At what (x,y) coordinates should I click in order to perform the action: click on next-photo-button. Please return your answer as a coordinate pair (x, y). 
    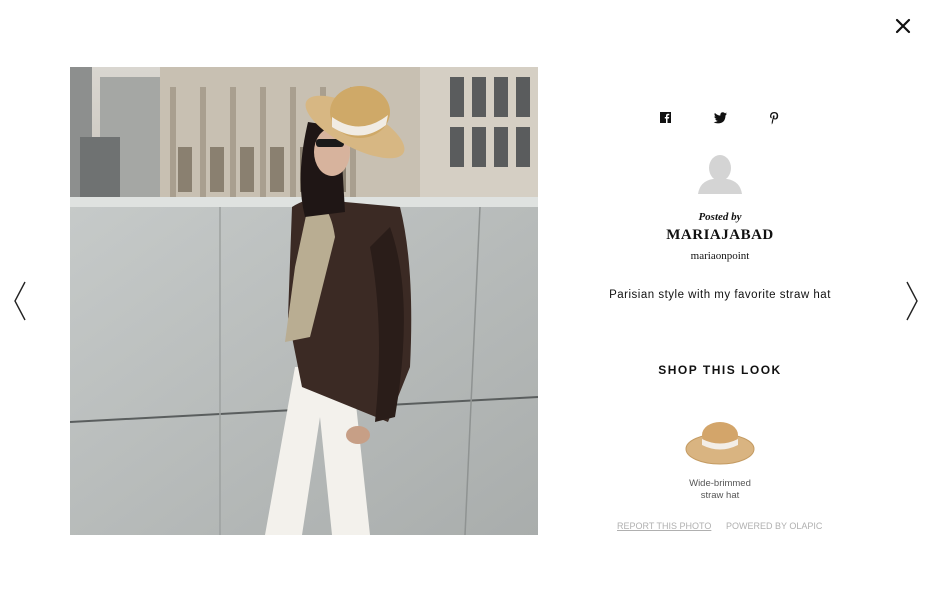
    Looking at the image, I should click on (912, 301).